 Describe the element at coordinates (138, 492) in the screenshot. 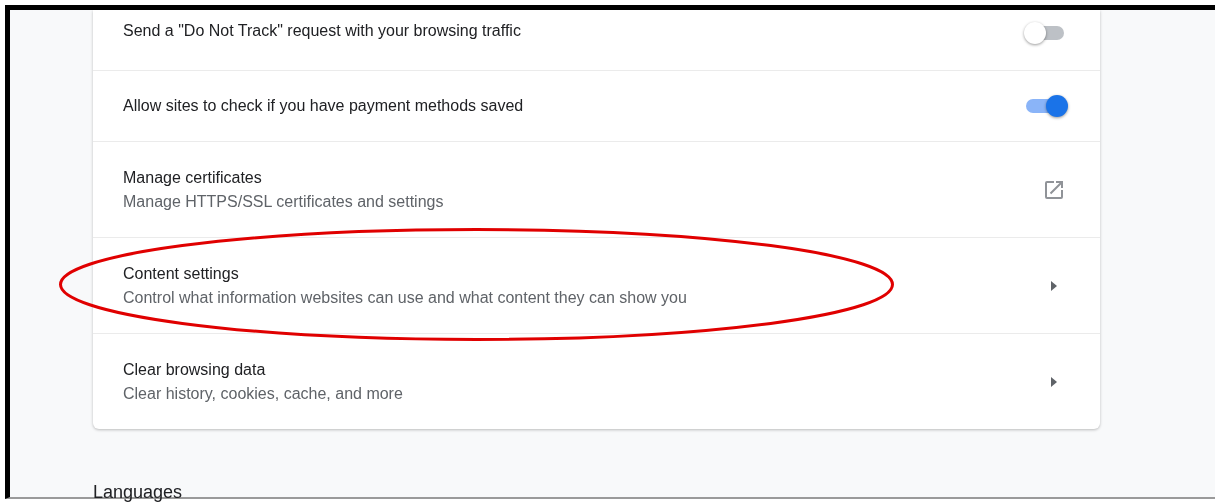

I see `section-heading: Languages` at that location.